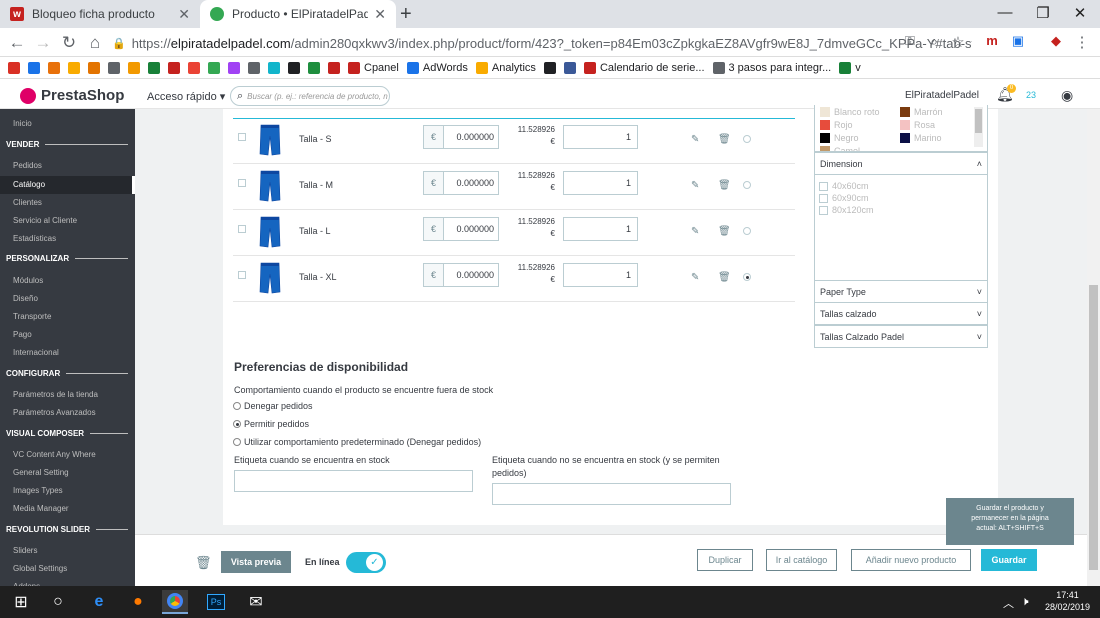 This screenshot has height=618, width=1100. What do you see at coordinates (921, 112) in the screenshot?
I see `color-option: Marrón` at bounding box center [921, 112].